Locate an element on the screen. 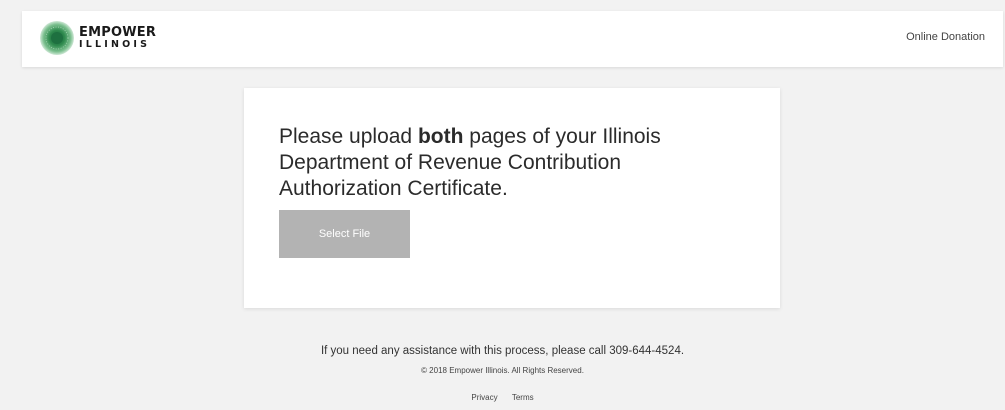  select-file-button: Select File is located at coordinates (344, 234).